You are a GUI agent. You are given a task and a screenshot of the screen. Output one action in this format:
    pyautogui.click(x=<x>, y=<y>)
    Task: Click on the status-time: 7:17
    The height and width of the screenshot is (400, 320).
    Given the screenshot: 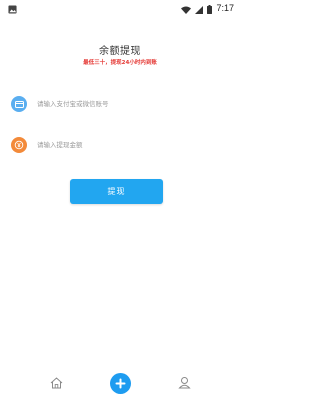 What is the action you would take?
    pyautogui.click(x=225, y=8)
    